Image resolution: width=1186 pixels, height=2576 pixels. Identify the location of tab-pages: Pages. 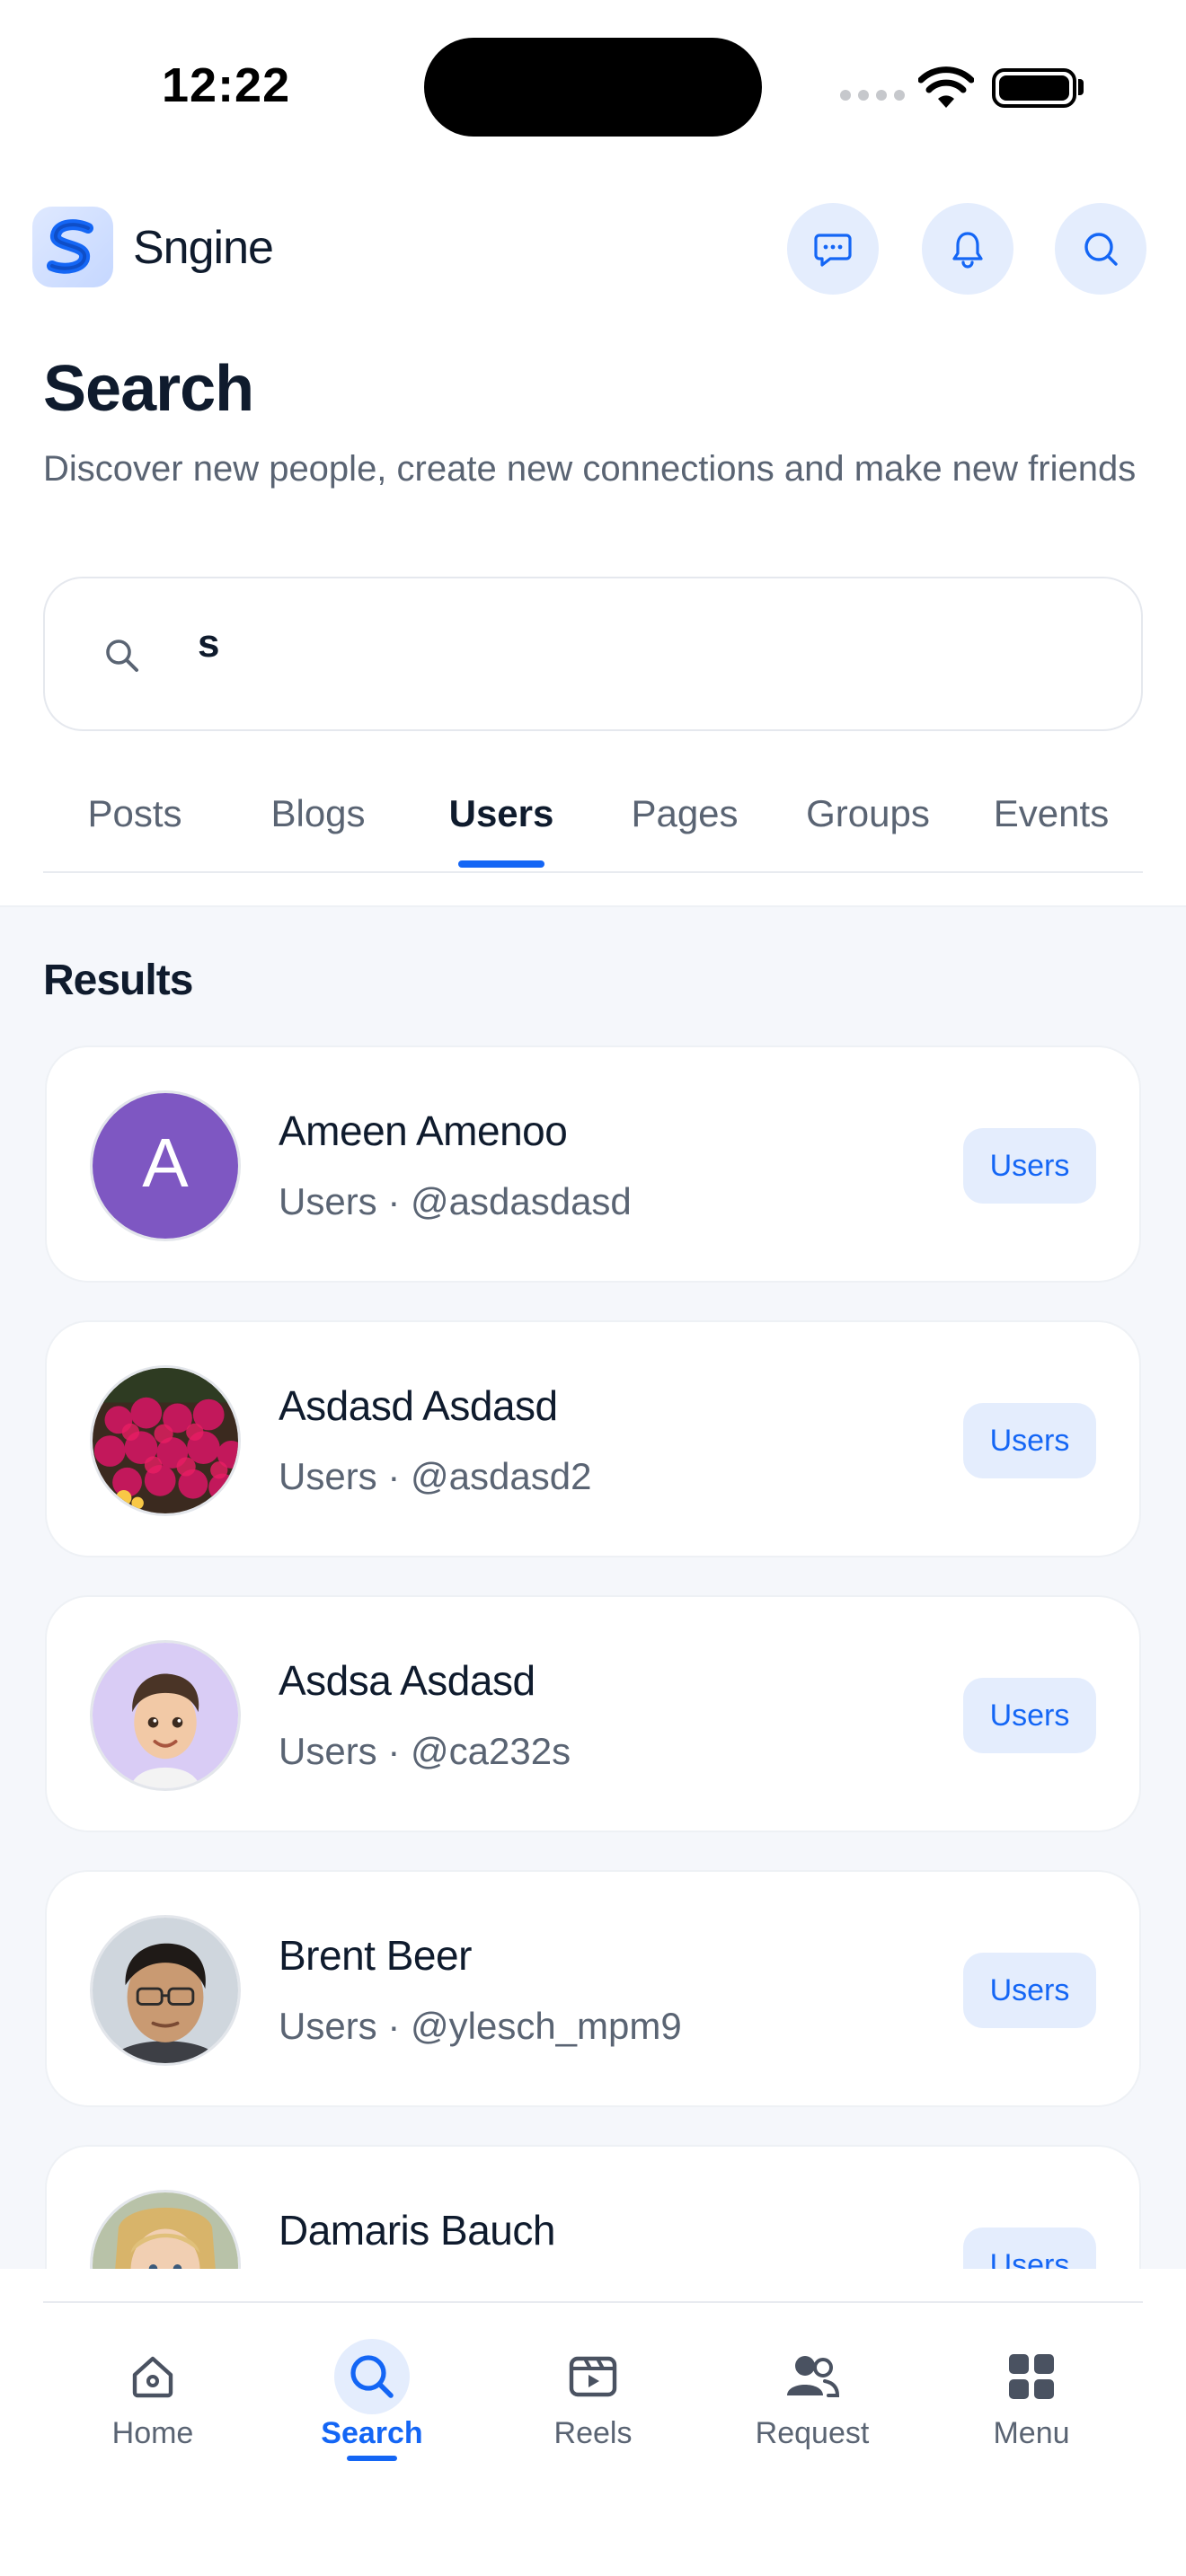
(684, 813).